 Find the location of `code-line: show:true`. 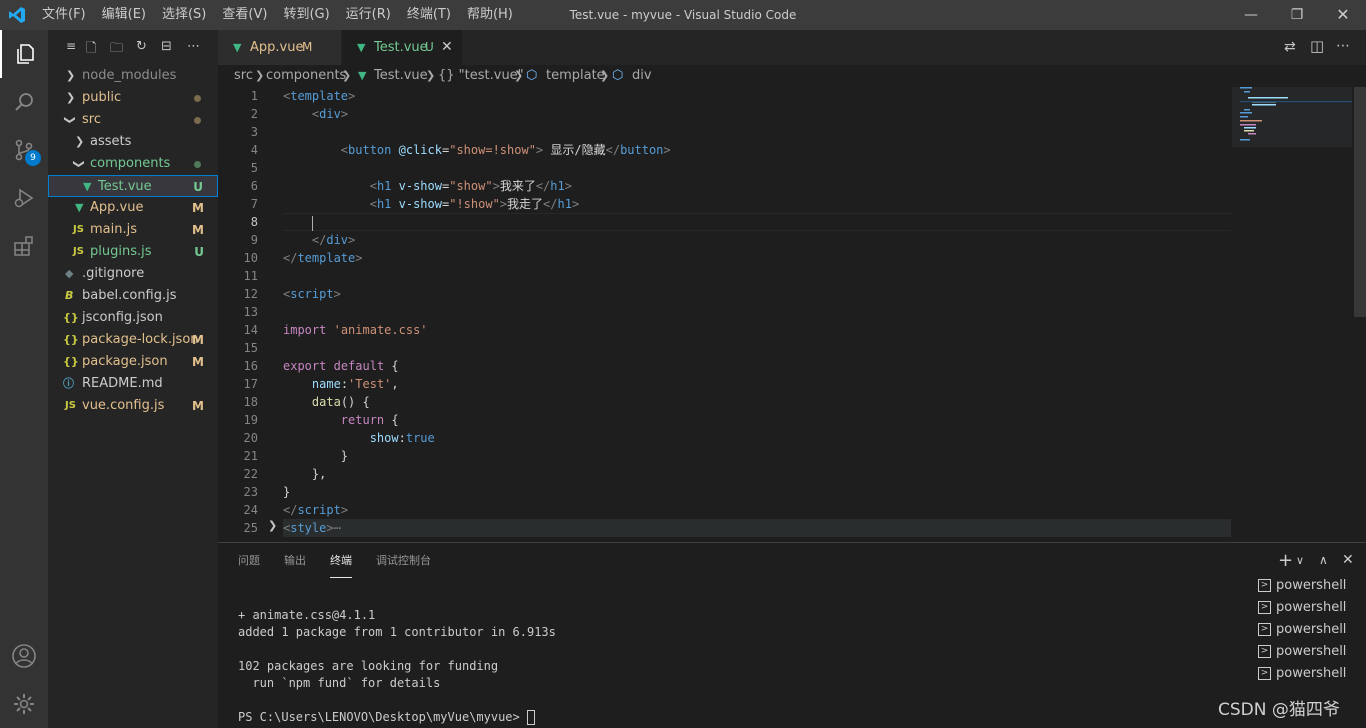

code-line: show:true is located at coordinates (757, 438).